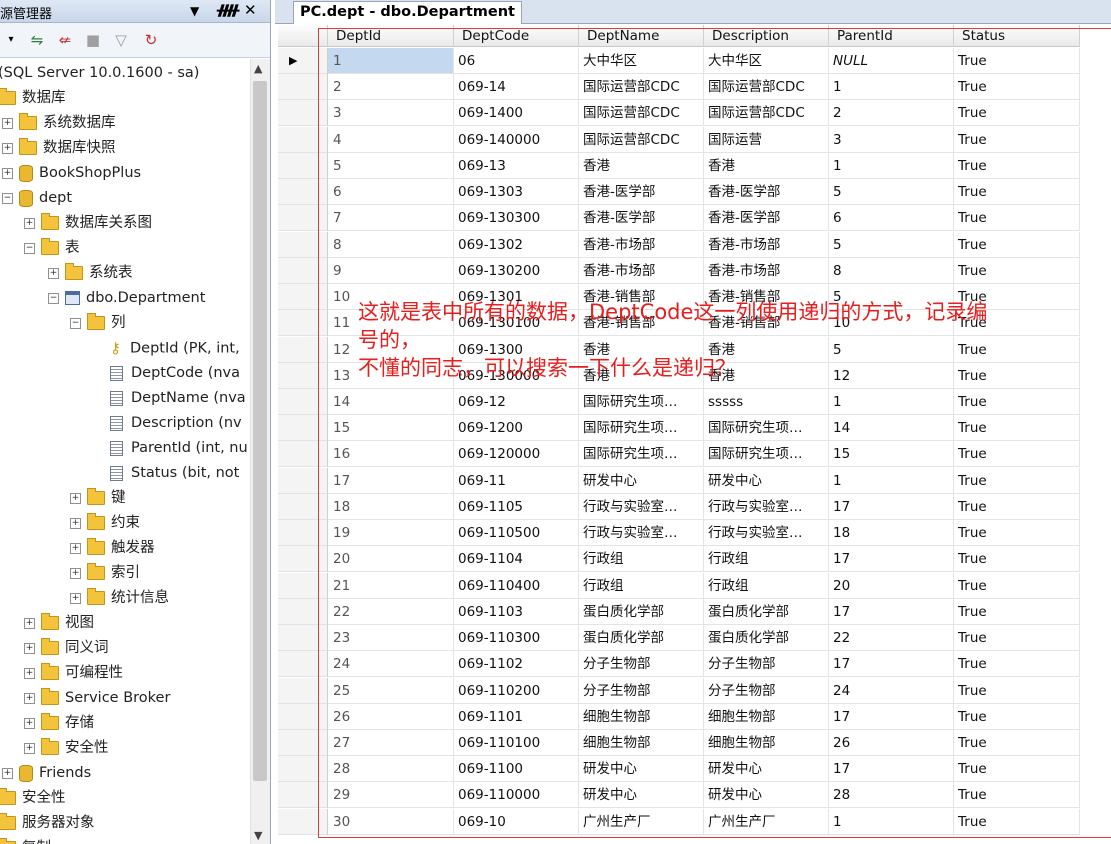 The height and width of the screenshot is (844, 1111). I want to click on grid-cell: 069-12, so click(516, 401).